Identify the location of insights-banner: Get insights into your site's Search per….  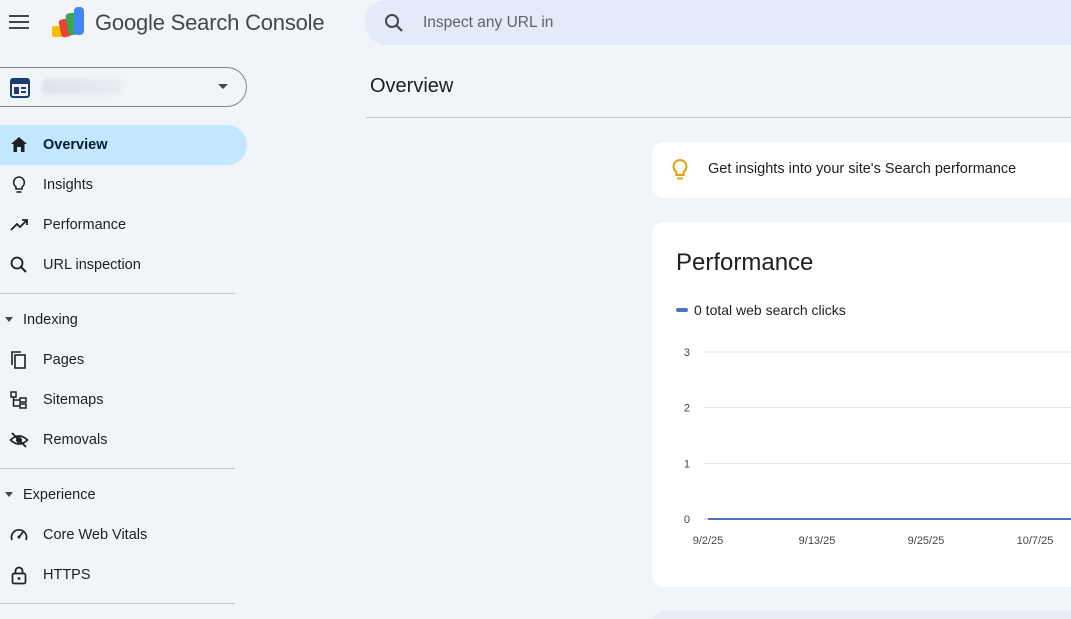
(861, 170).